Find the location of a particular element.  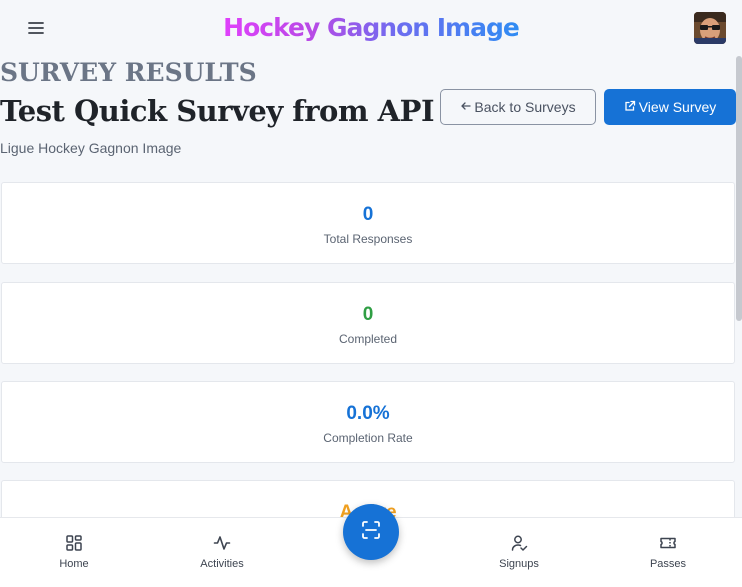

nav-label-activities: Activities is located at coordinates (222, 564).